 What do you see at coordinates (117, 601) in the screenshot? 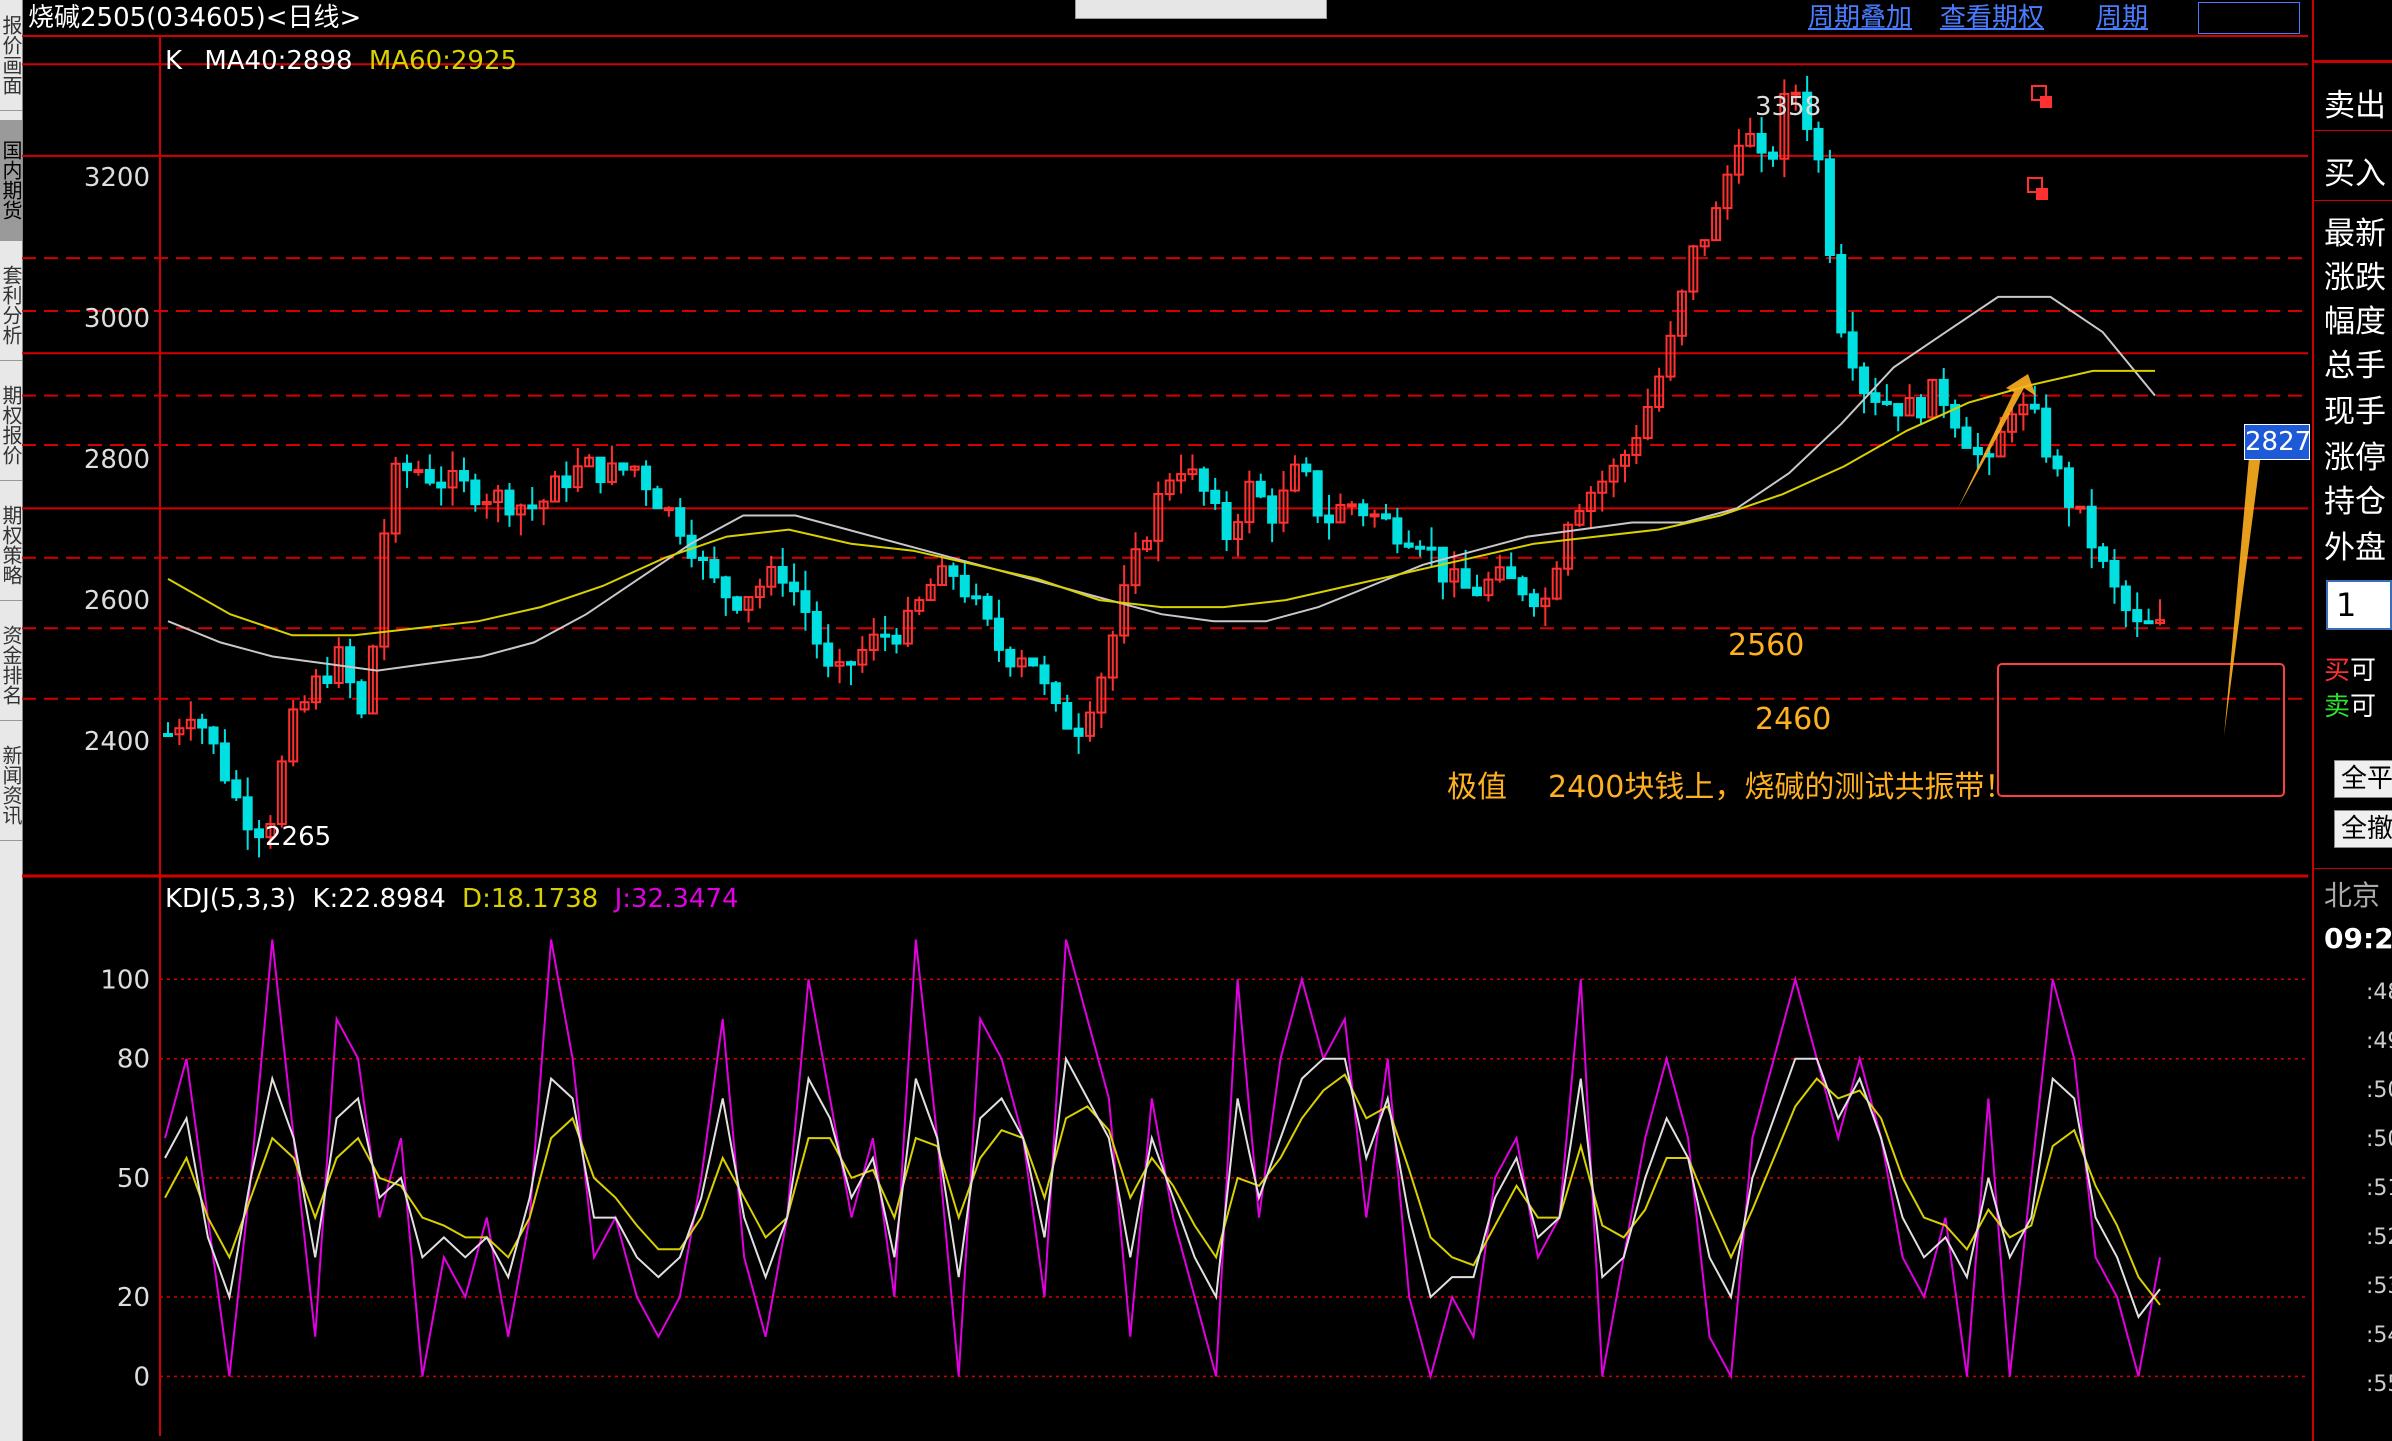
I see `price-tick-label: 2600` at bounding box center [117, 601].